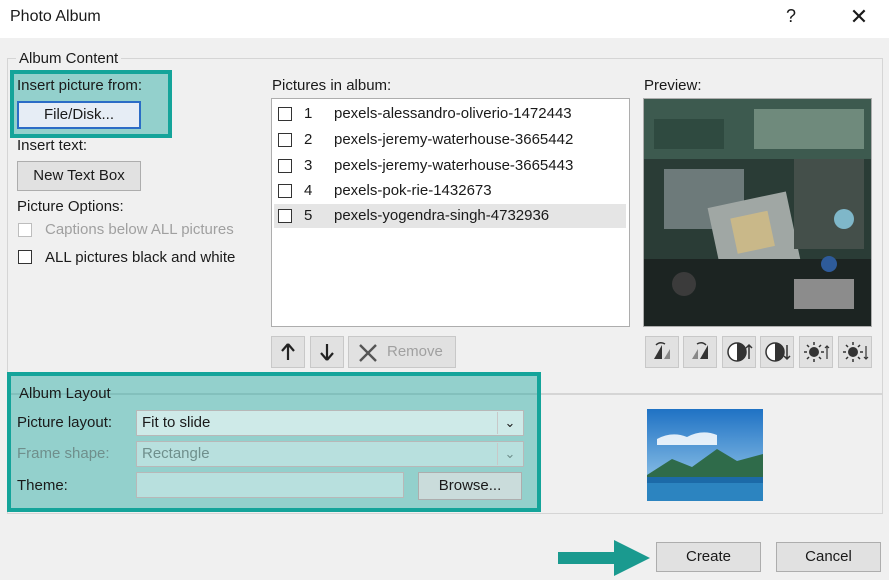 The width and height of the screenshot is (889, 580). Describe the element at coordinates (308, 165) in the screenshot. I see `list-item-number: 3` at that location.